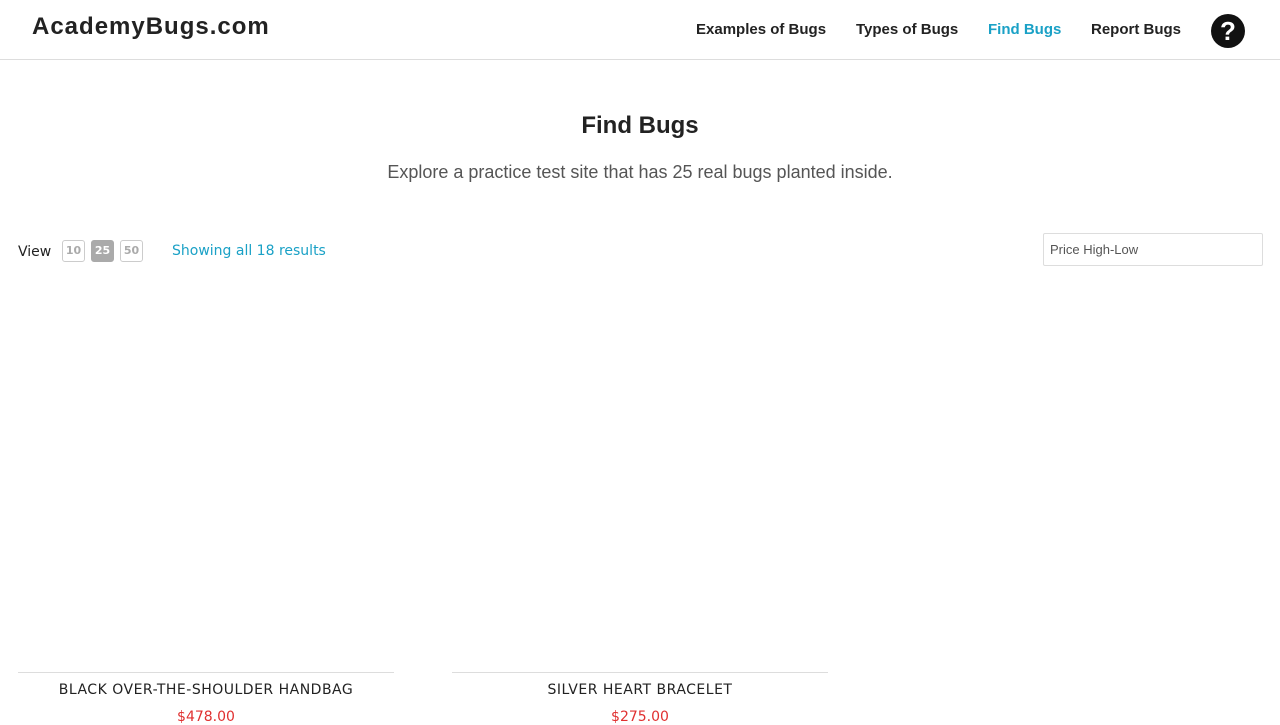 This screenshot has height=725, width=1280. Describe the element at coordinates (907, 29) in the screenshot. I see `nav-types-of-bugs: Types of Bugs` at that location.